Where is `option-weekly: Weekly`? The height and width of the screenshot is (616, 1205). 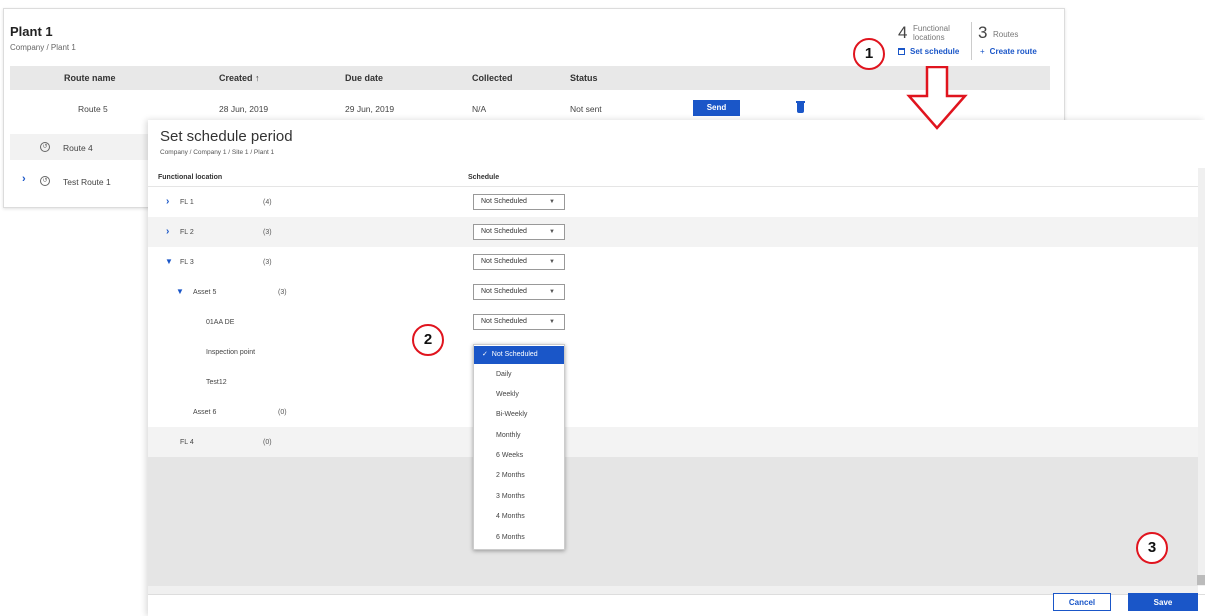 option-weekly: Weekly is located at coordinates (519, 395).